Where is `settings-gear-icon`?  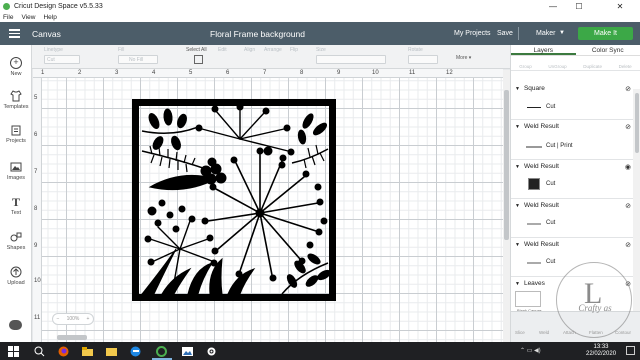 settings-gear-icon is located at coordinates (211, 351).